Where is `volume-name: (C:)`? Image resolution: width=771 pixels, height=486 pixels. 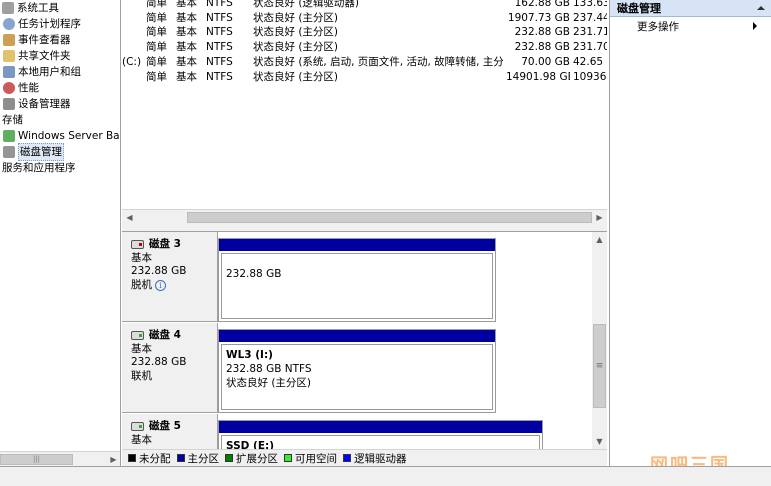 volume-name: (C:) is located at coordinates (132, 61).